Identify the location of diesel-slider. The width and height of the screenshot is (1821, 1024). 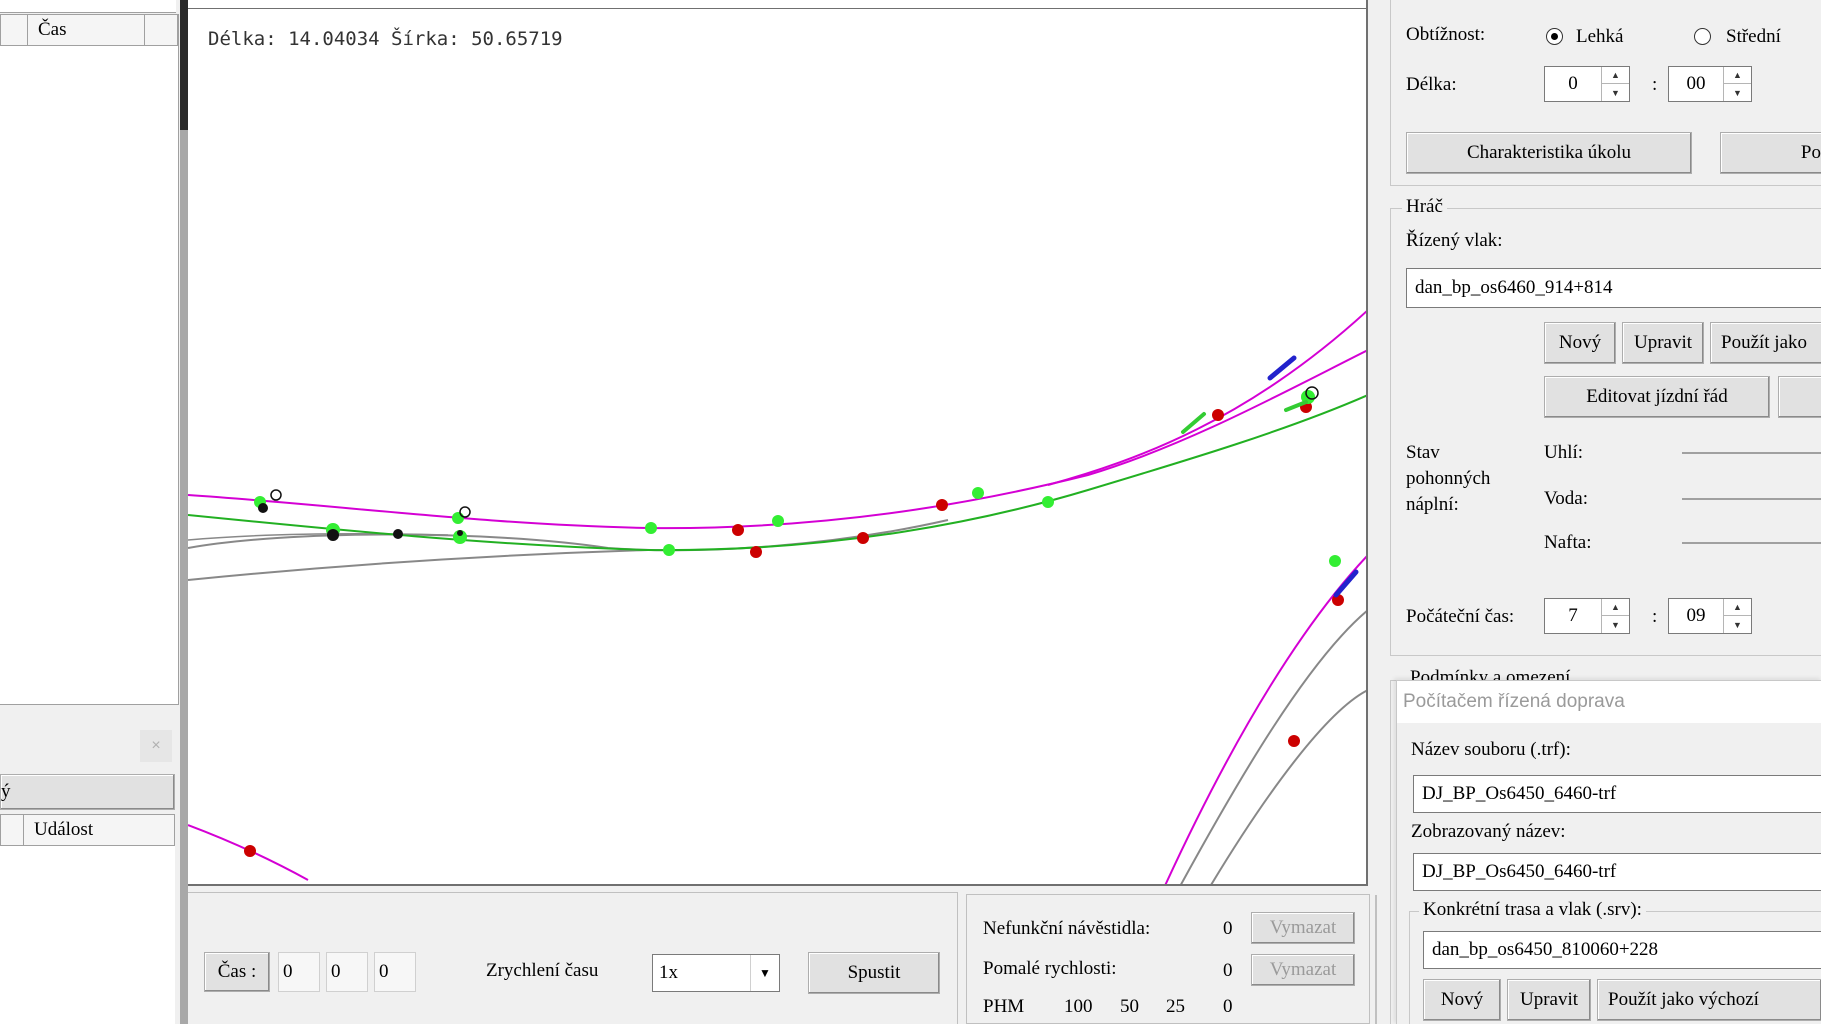
(1751, 543).